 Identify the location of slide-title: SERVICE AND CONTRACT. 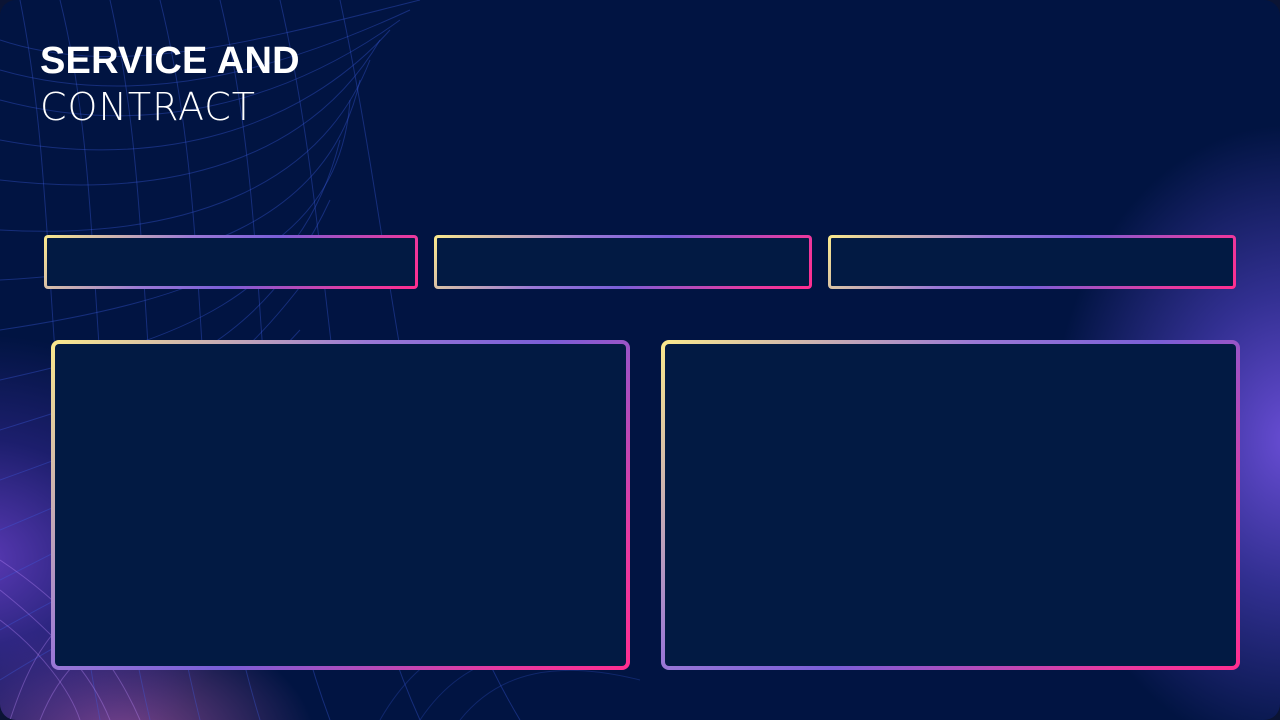
(170, 84).